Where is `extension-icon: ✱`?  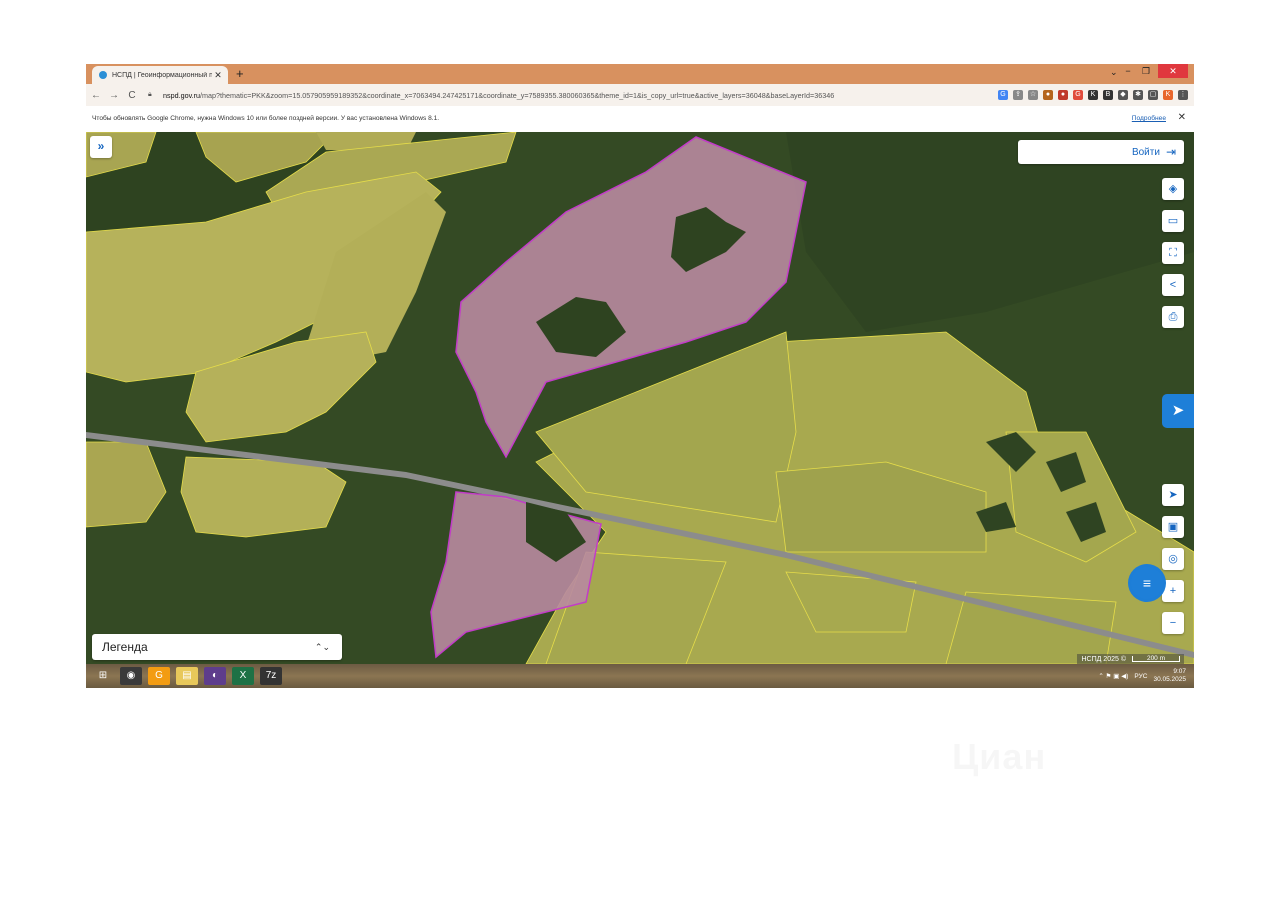 extension-icon: ✱ is located at coordinates (1138, 95).